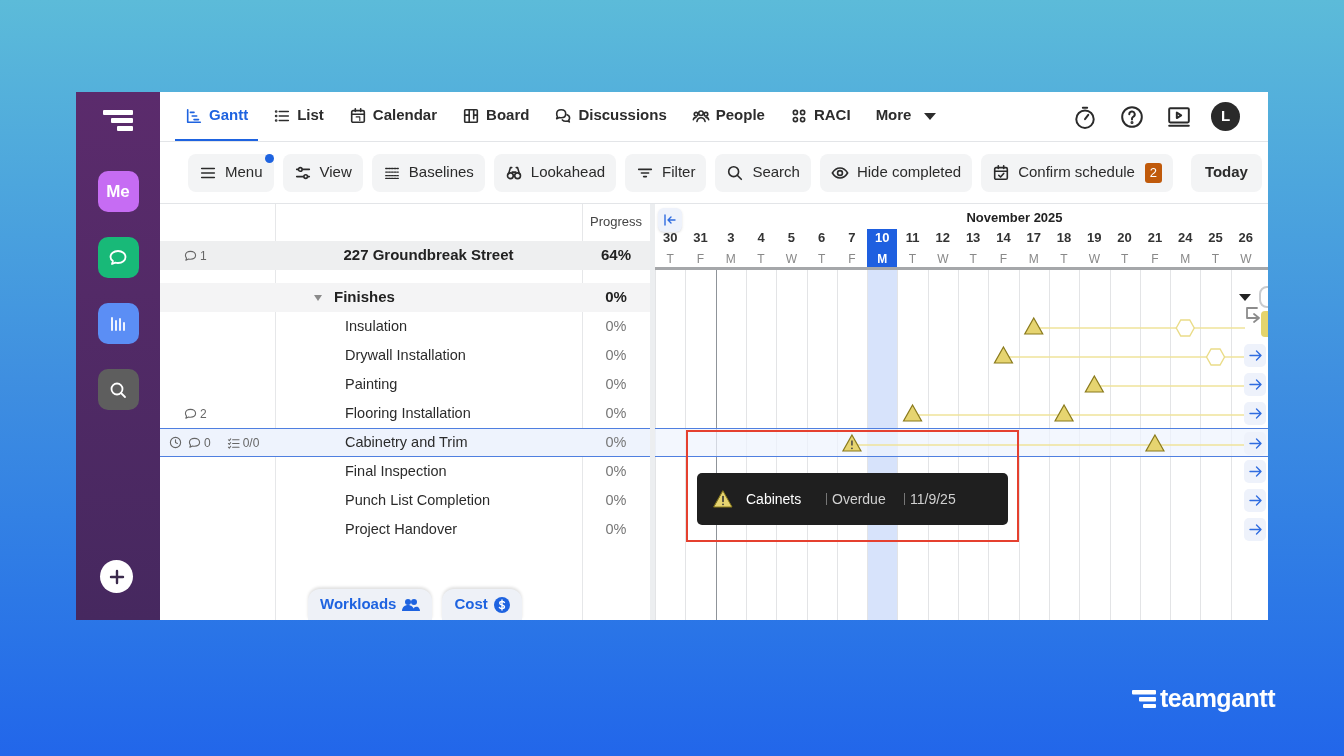  I want to click on task-name: Painting, so click(371, 384).